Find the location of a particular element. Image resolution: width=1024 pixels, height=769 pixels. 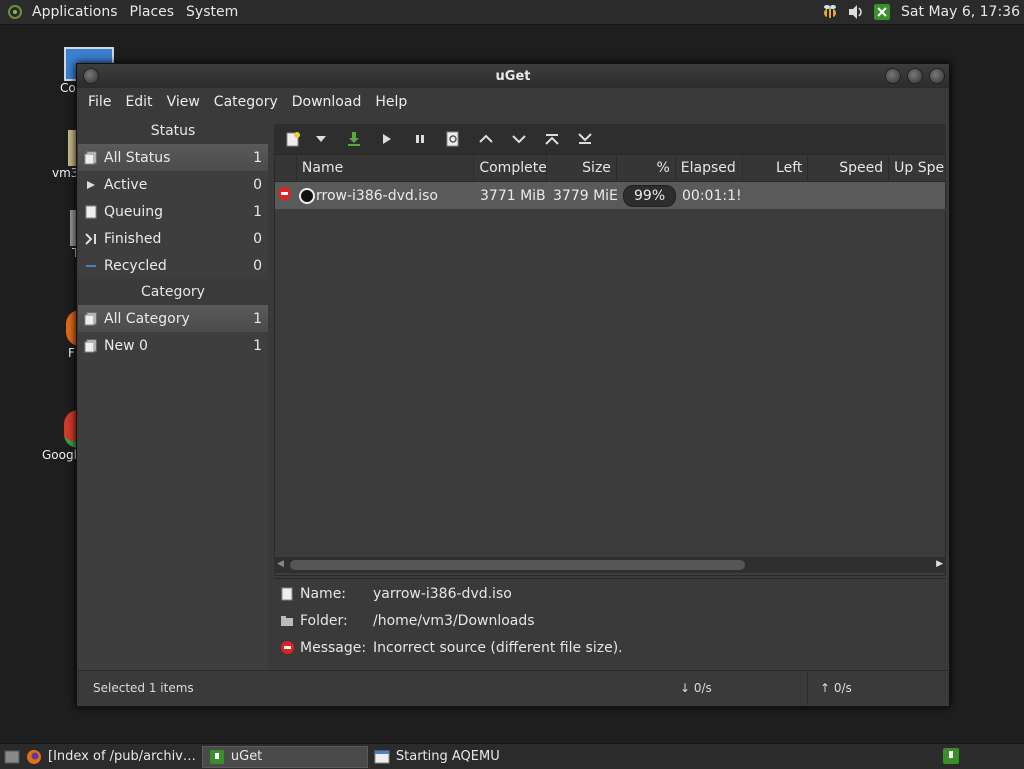

menu-view: View is located at coordinates (183, 102).